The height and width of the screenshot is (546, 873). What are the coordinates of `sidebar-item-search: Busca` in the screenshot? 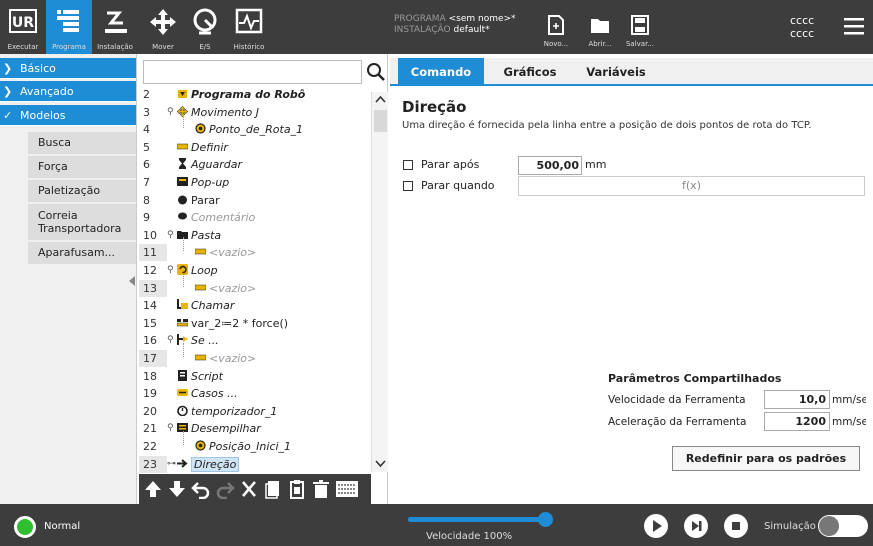 It's located at (82, 143).